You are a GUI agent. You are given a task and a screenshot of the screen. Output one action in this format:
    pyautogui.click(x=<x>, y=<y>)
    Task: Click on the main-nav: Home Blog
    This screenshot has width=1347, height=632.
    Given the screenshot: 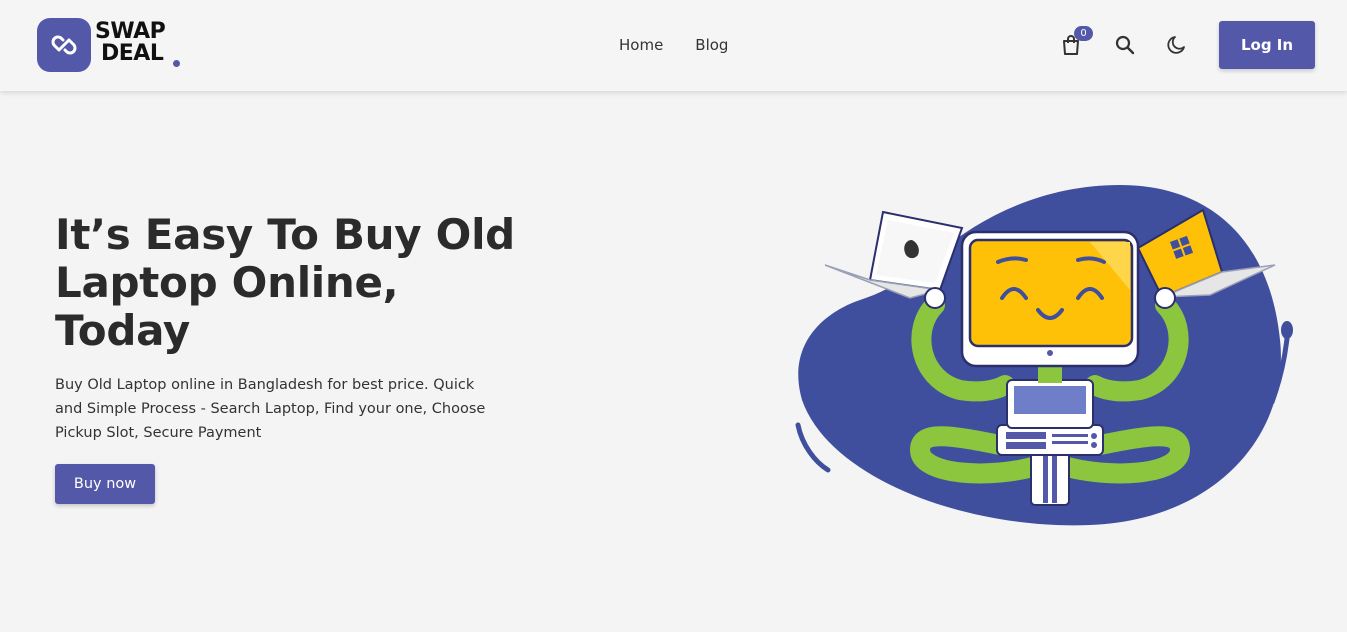 What is the action you would take?
    pyautogui.click(x=689, y=45)
    